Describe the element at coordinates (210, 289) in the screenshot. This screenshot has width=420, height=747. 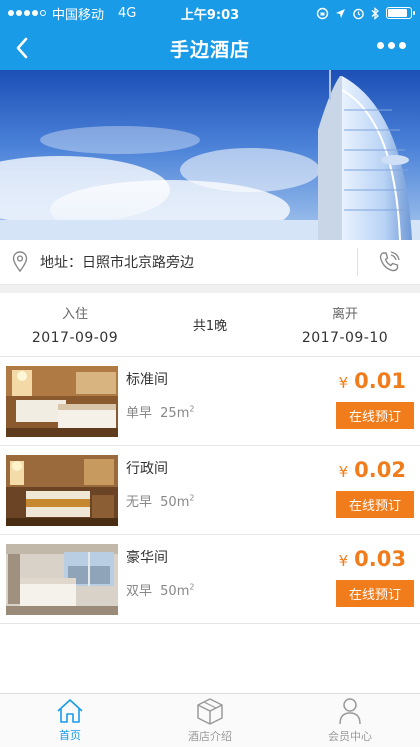
I see `section-separator` at that location.